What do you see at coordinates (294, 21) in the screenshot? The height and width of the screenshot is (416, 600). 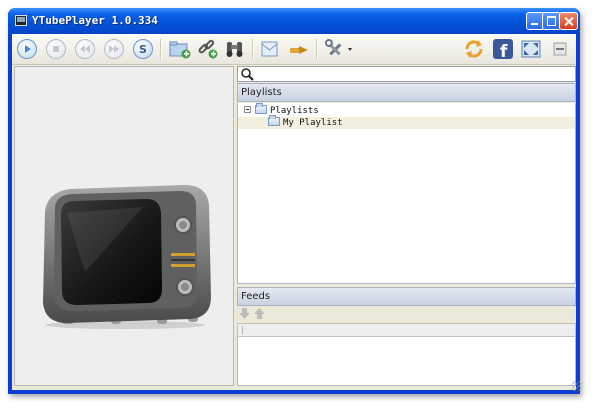 I see `title-bar: YTubePlayer 1.0.334` at bounding box center [294, 21].